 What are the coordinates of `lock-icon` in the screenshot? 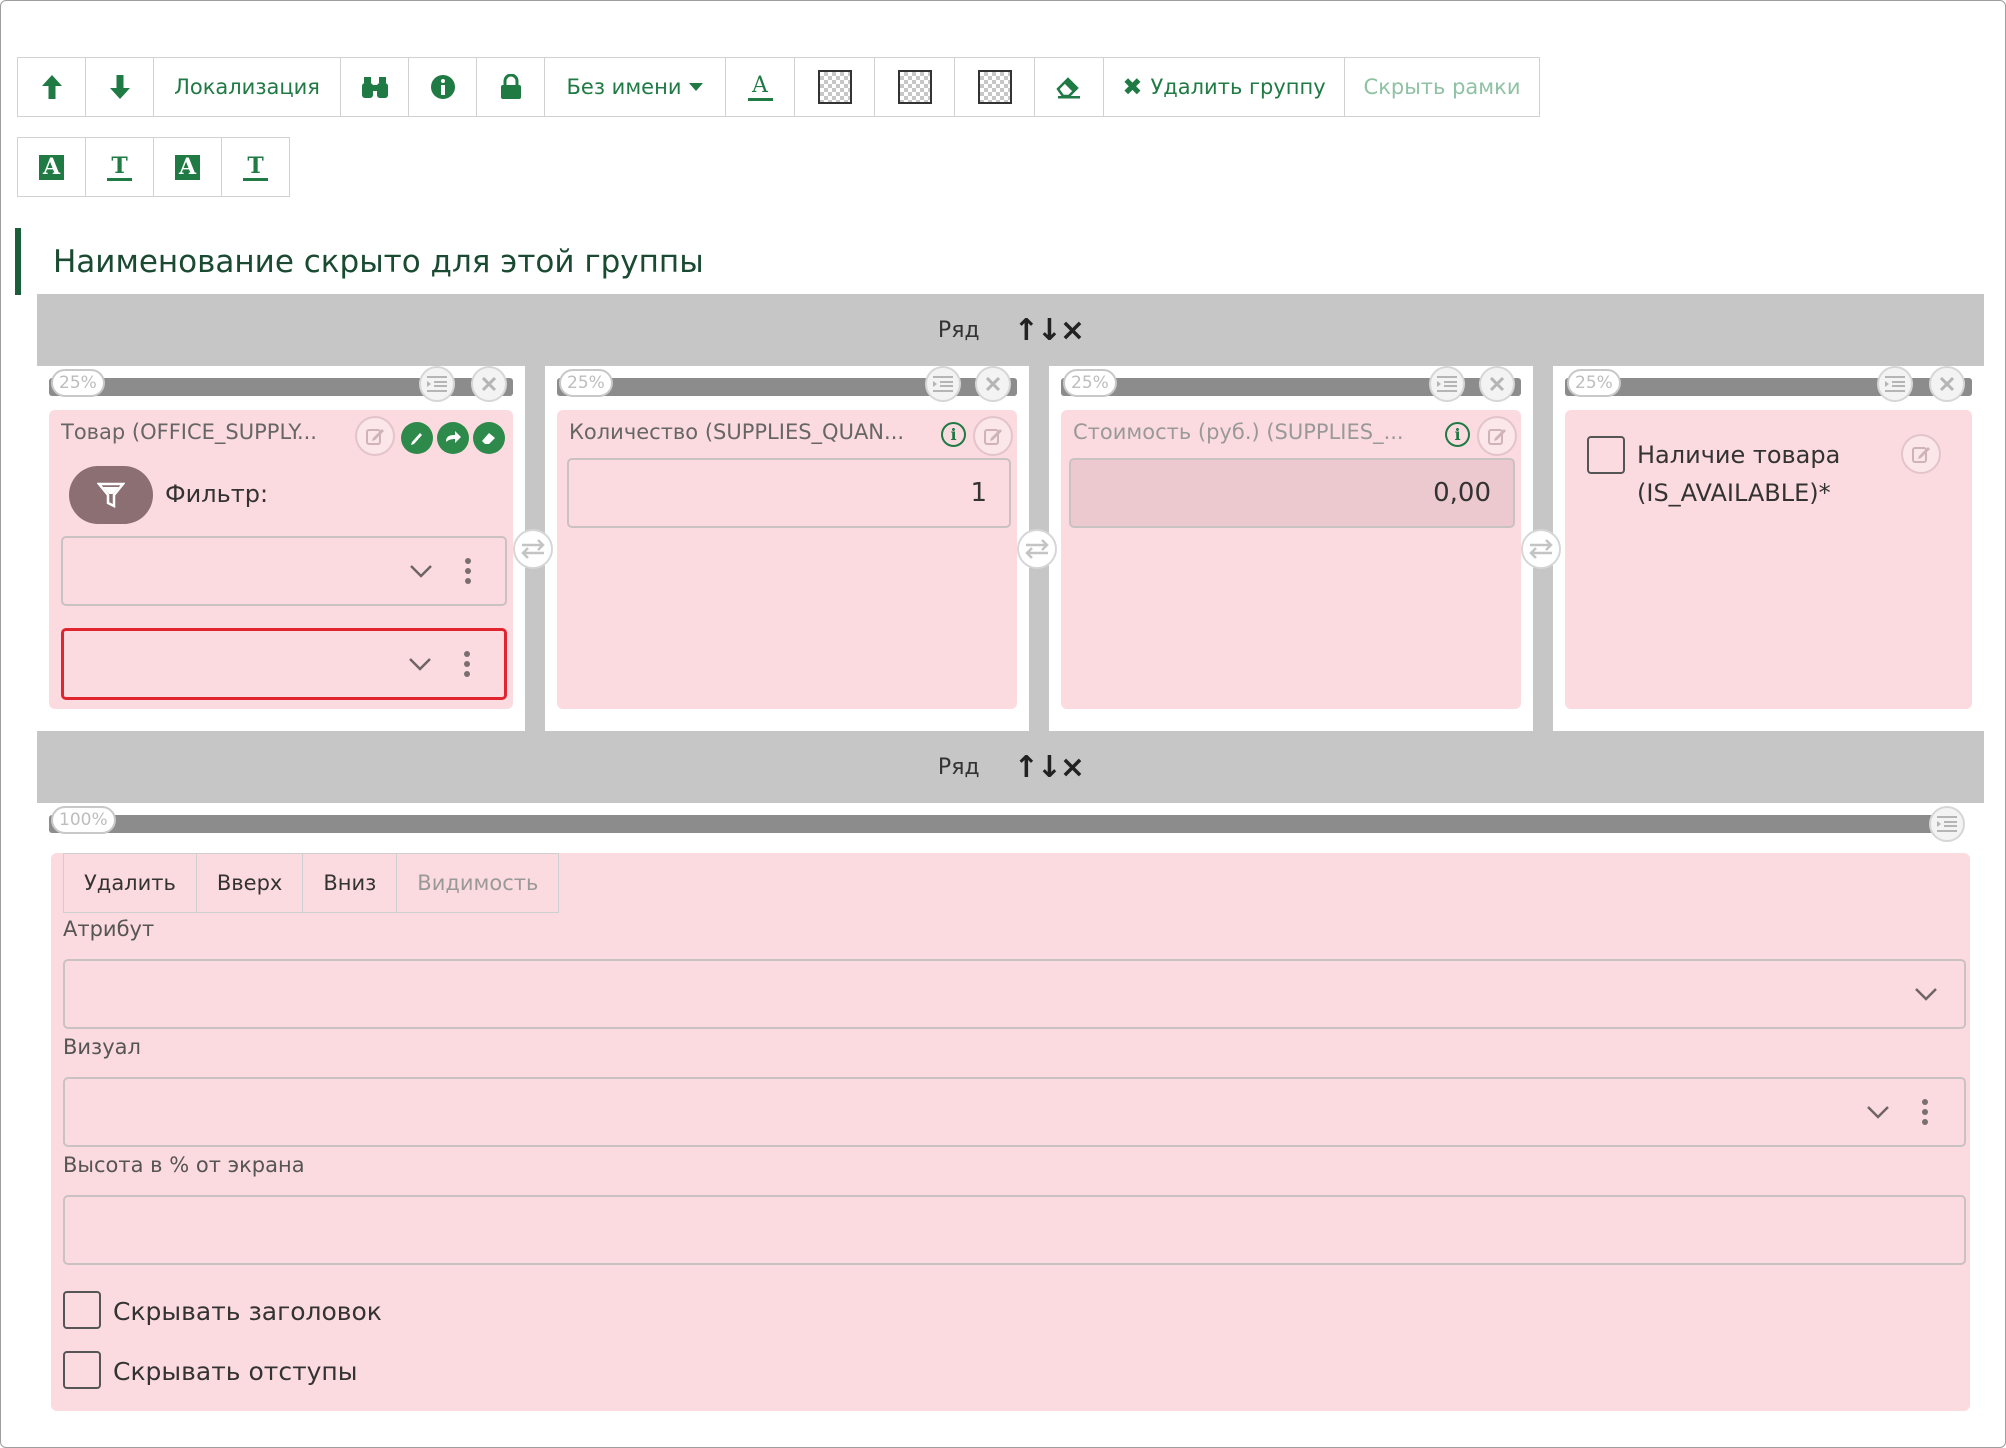 It's located at (510, 86).